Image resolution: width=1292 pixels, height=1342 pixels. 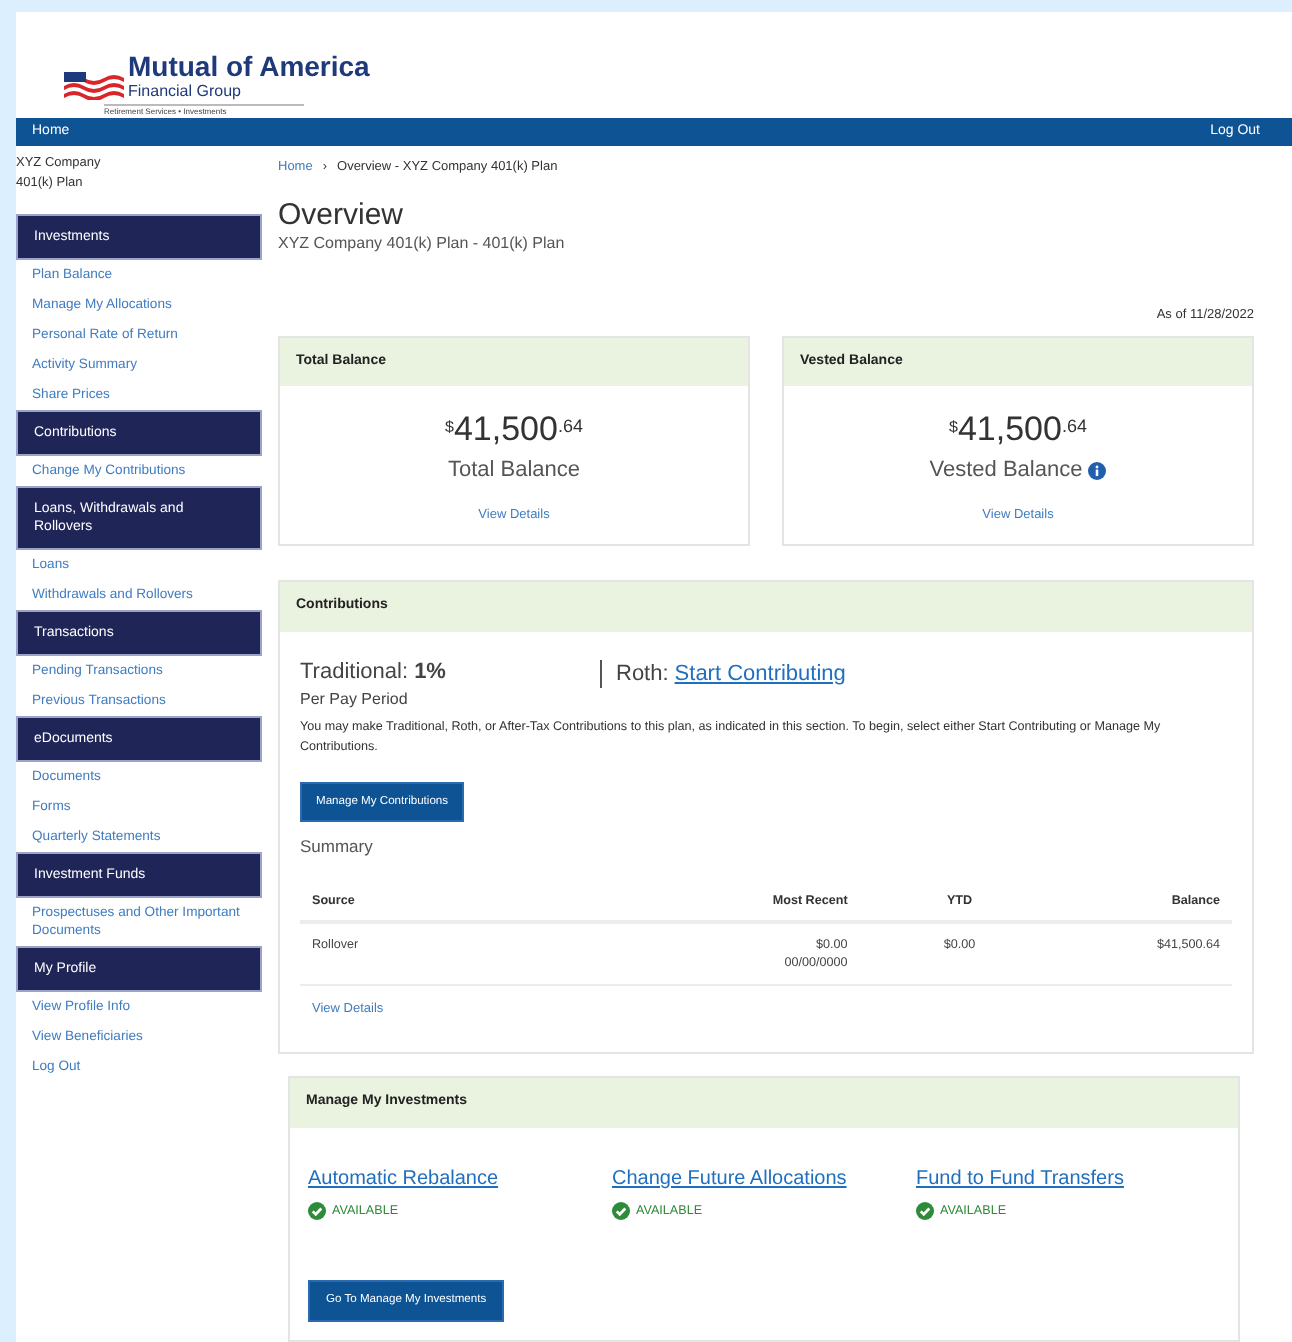 I want to click on investment-option-link: Change Future Allocations, so click(x=729, y=1178).